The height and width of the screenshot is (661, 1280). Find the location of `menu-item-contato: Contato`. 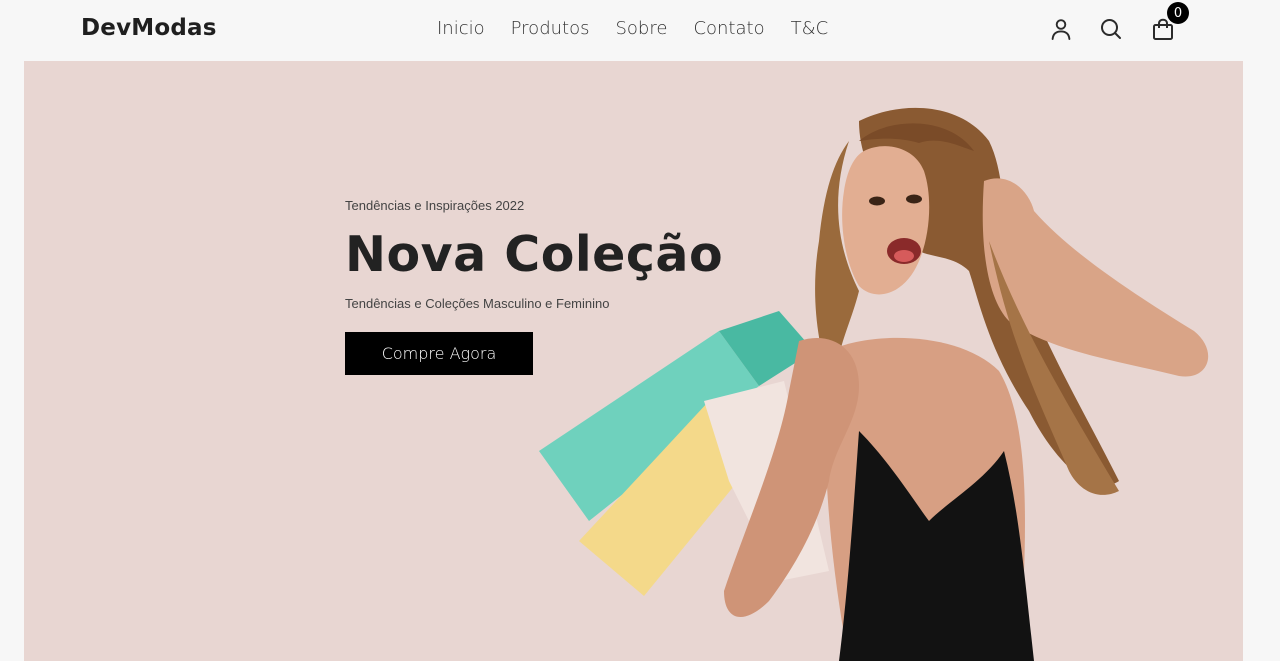

menu-item-contato: Contato is located at coordinates (728, 28).